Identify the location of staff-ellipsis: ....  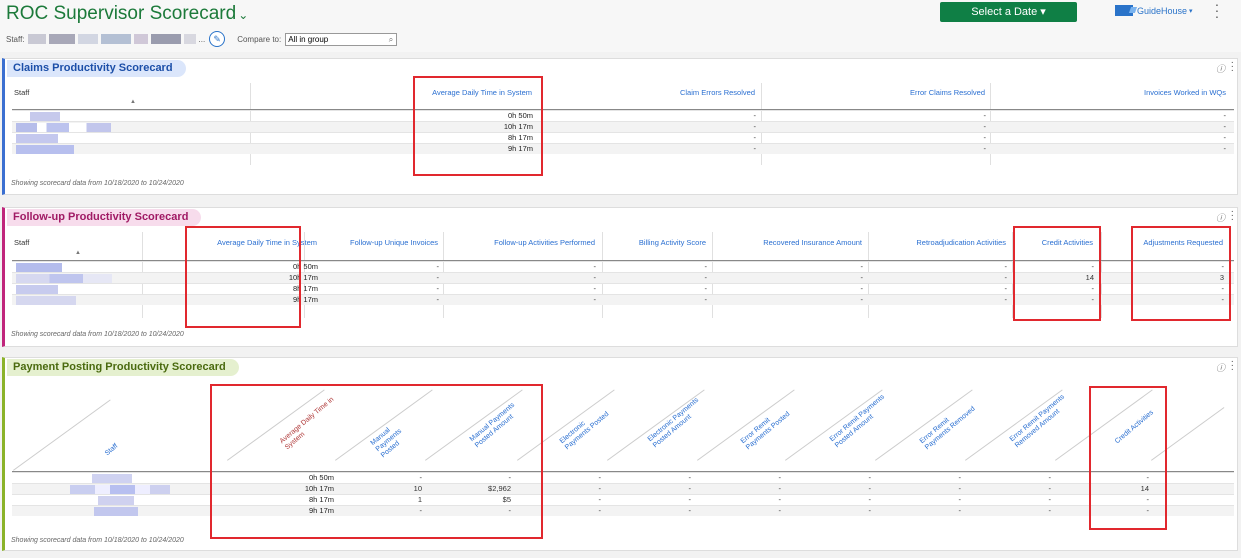
(202, 39).